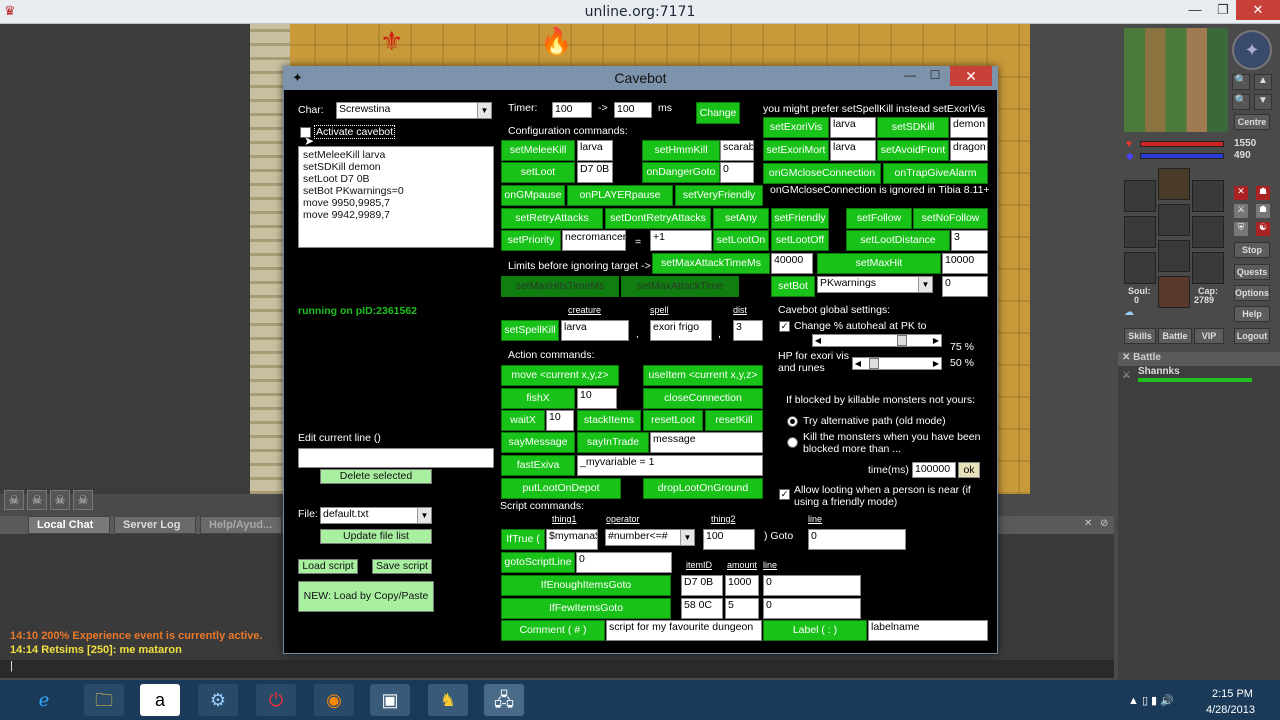 The image size is (1280, 720). Describe the element at coordinates (935, 173) in the screenshot. I see `on-trap-give-alarm-button: onTrapGiveAlarm` at that location.